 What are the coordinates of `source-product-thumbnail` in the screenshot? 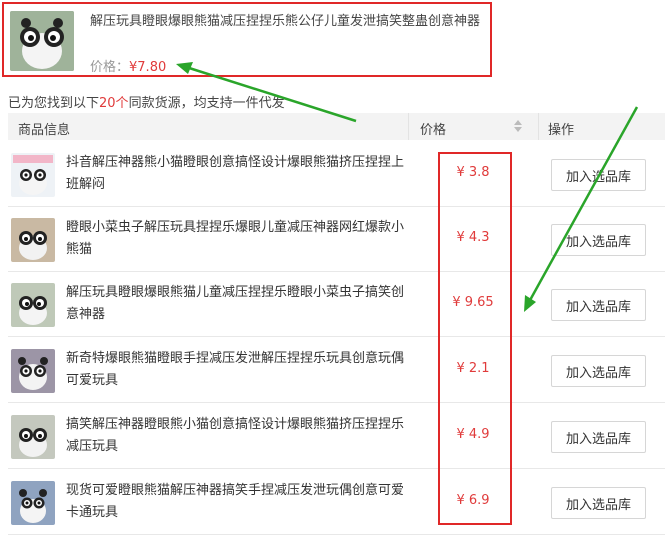 It's located at (42, 41).